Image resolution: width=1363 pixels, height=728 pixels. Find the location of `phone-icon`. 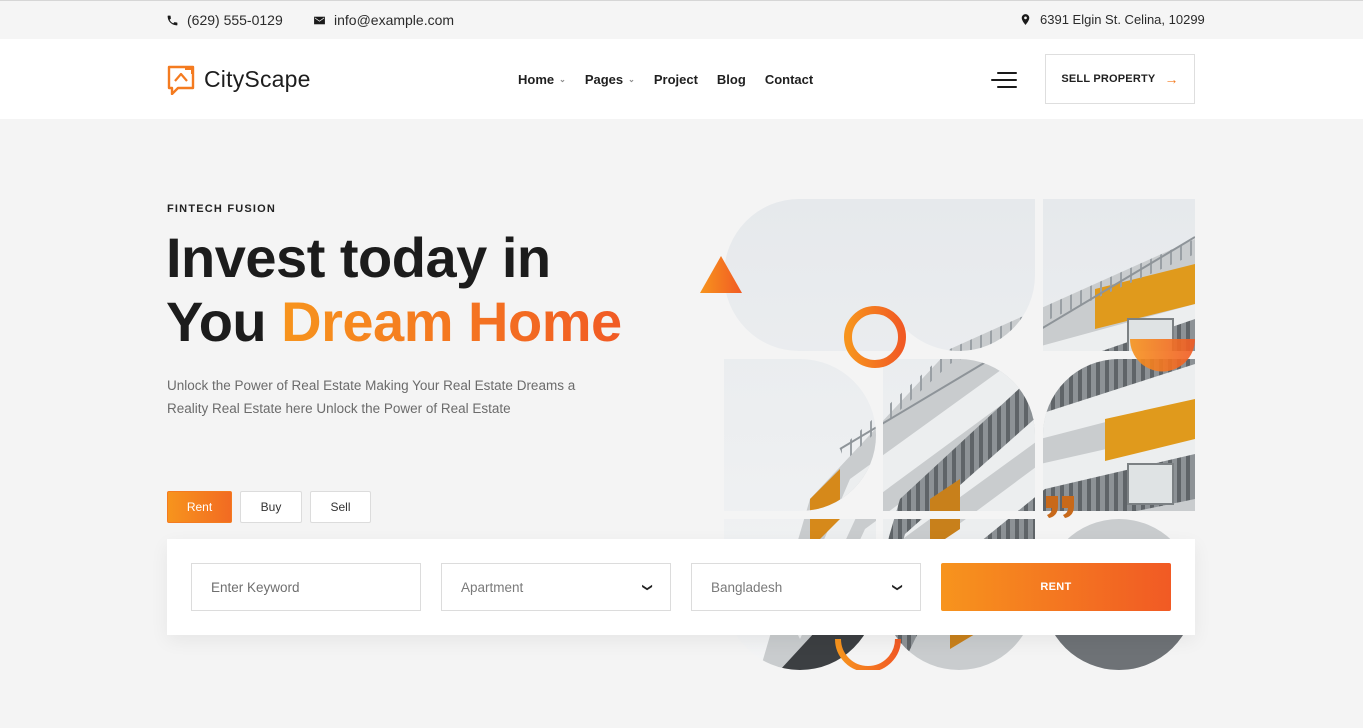

phone-icon is located at coordinates (172, 20).